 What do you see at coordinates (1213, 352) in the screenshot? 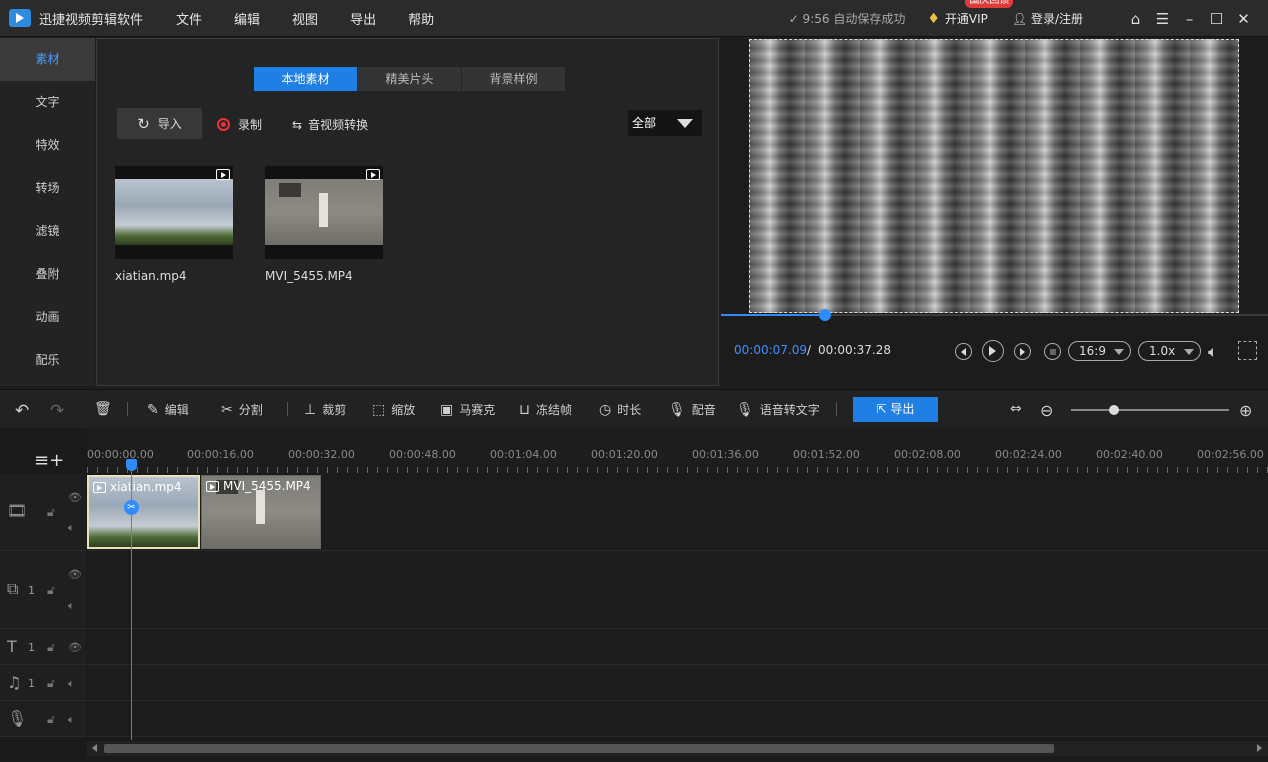
I see `volume-icon: 🔈︎` at bounding box center [1213, 352].